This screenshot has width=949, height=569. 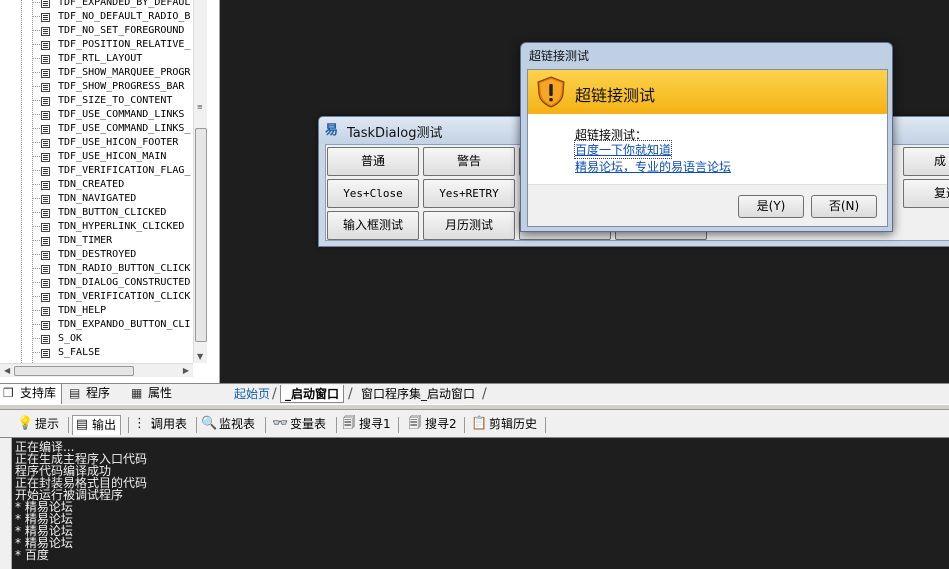 What do you see at coordinates (118, 142) in the screenshot?
I see `tree-item-label: TDF_USE_HICON_FOOTER` at bounding box center [118, 142].